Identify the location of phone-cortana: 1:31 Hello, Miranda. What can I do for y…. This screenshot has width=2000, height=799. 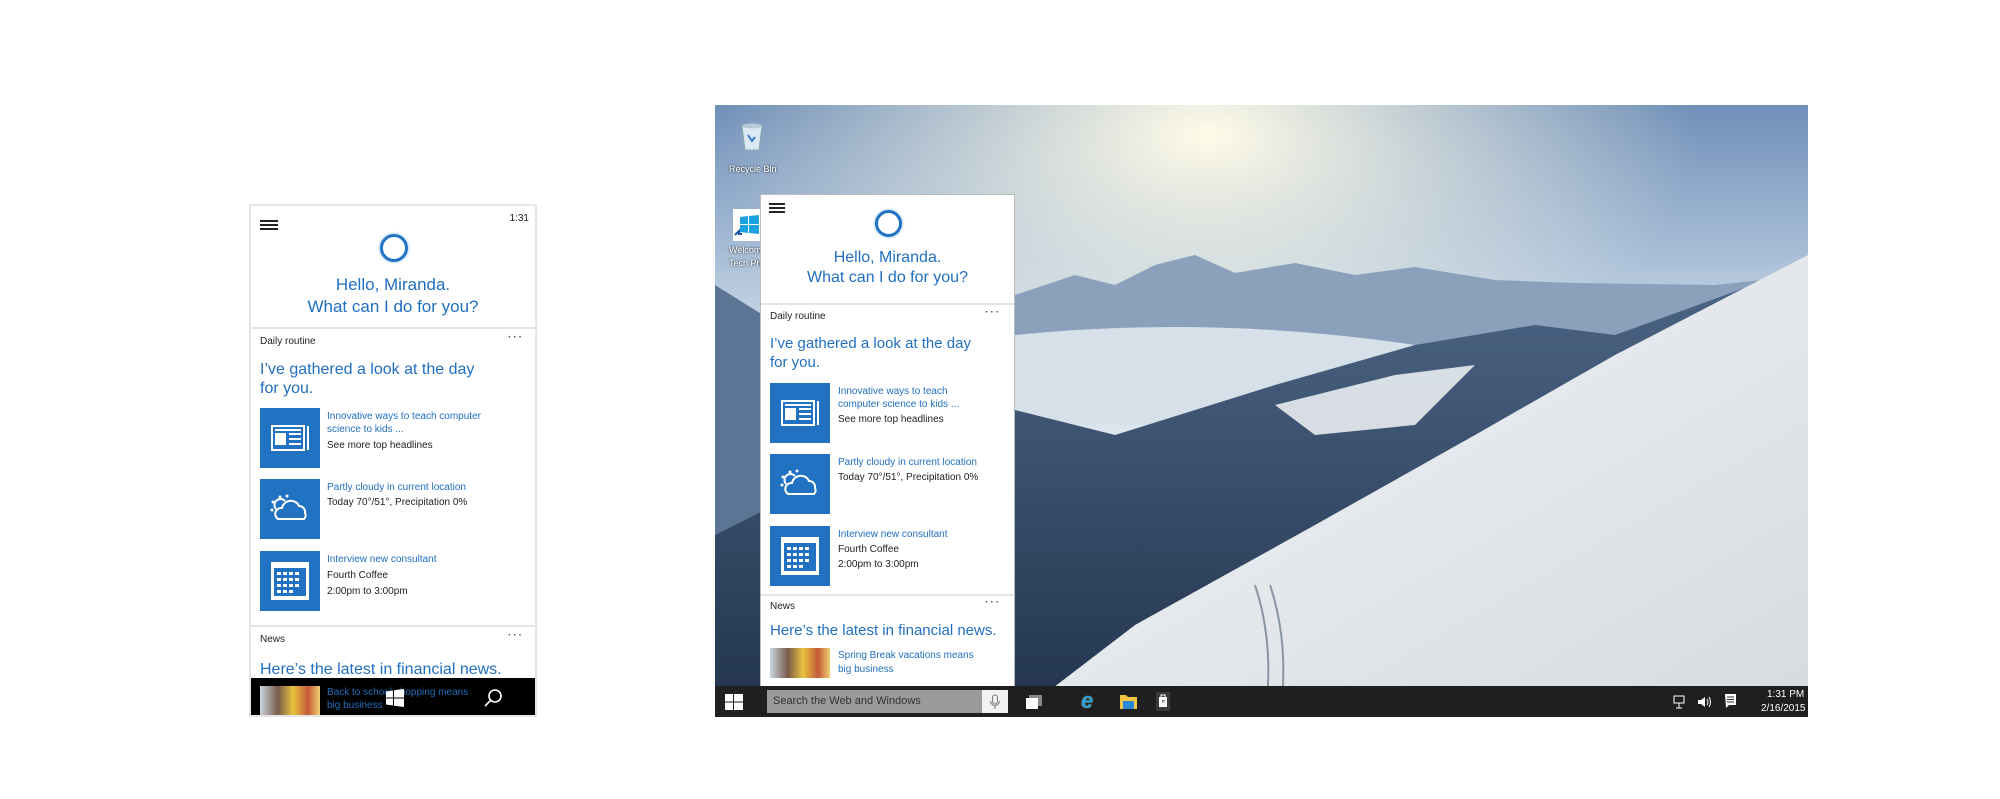
(393, 460).